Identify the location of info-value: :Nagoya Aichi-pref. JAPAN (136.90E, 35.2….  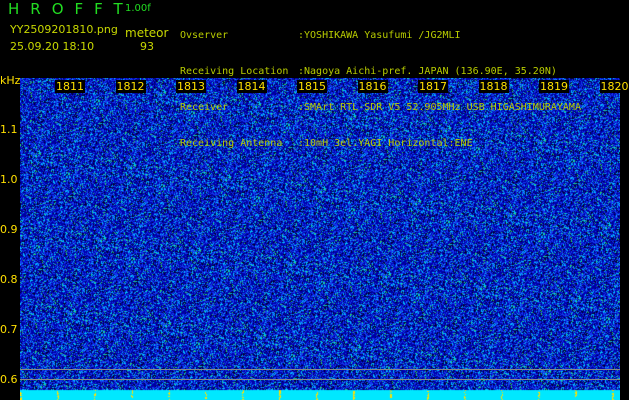
(427, 71).